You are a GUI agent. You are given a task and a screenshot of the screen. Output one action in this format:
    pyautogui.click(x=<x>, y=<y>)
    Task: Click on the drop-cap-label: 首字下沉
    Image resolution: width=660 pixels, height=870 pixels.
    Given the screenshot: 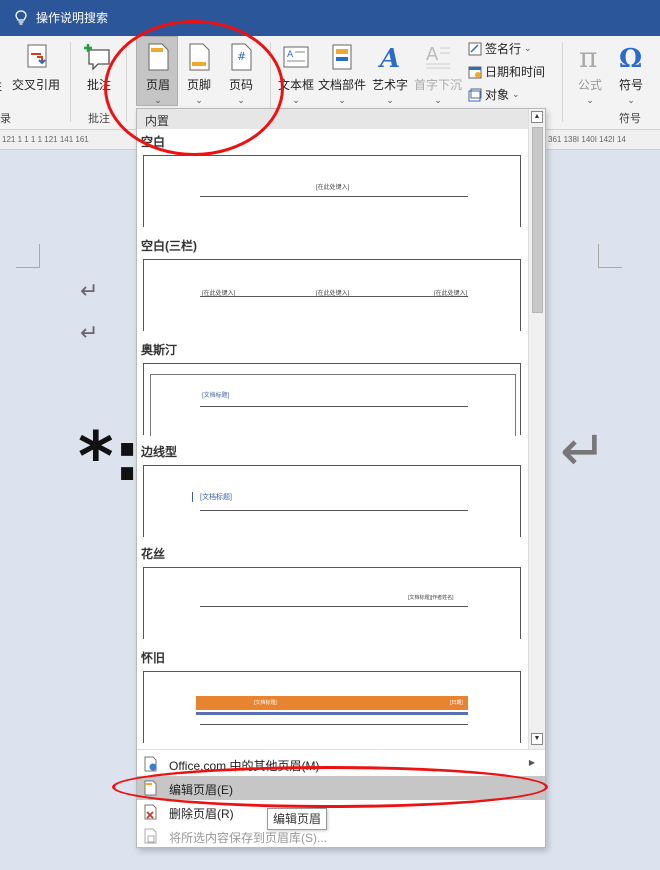 What is the action you would take?
    pyautogui.click(x=438, y=85)
    